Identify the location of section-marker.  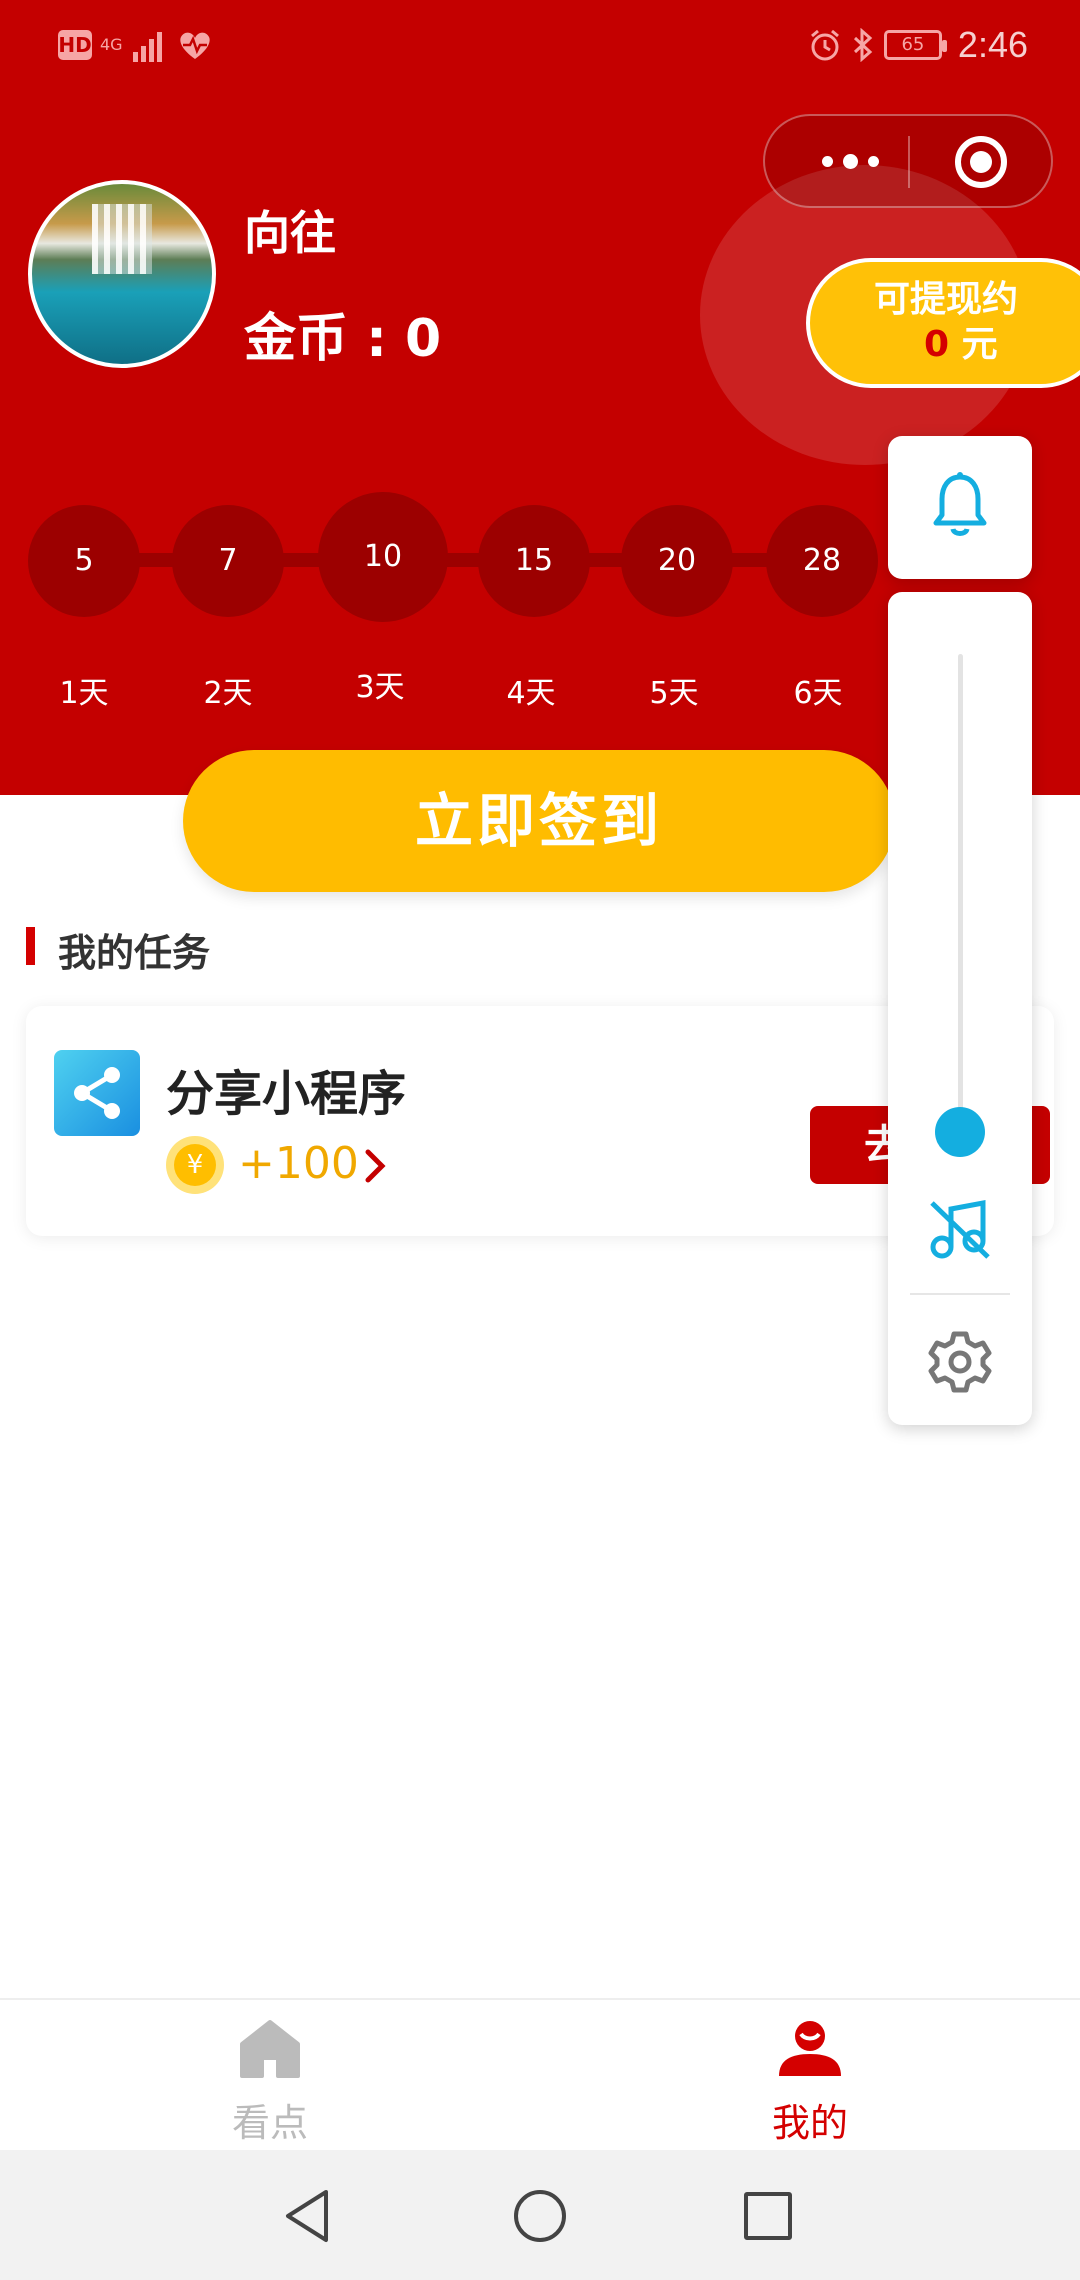
(30, 946).